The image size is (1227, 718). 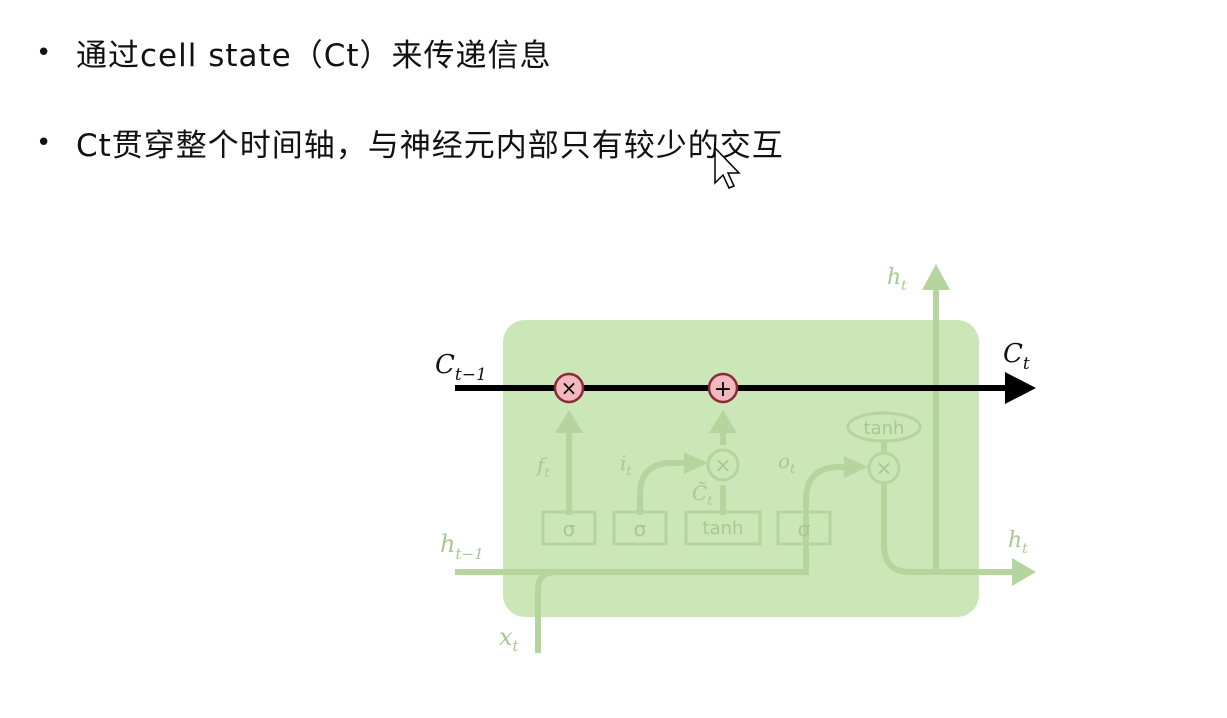 What do you see at coordinates (1016, 356) in the screenshot?
I see `c-next-label: Ct` at bounding box center [1016, 356].